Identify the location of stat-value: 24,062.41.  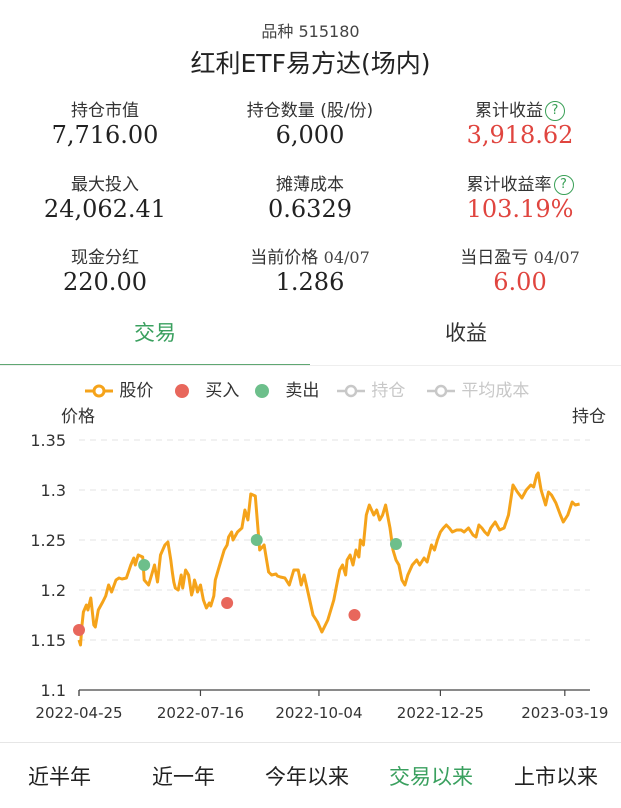
(105, 209).